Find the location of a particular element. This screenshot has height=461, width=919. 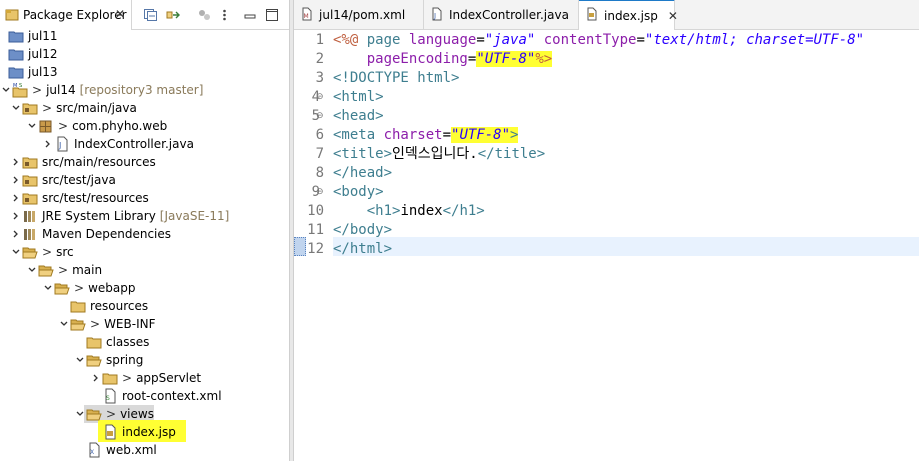

tree-item-resources: resources is located at coordinates (144, 306).